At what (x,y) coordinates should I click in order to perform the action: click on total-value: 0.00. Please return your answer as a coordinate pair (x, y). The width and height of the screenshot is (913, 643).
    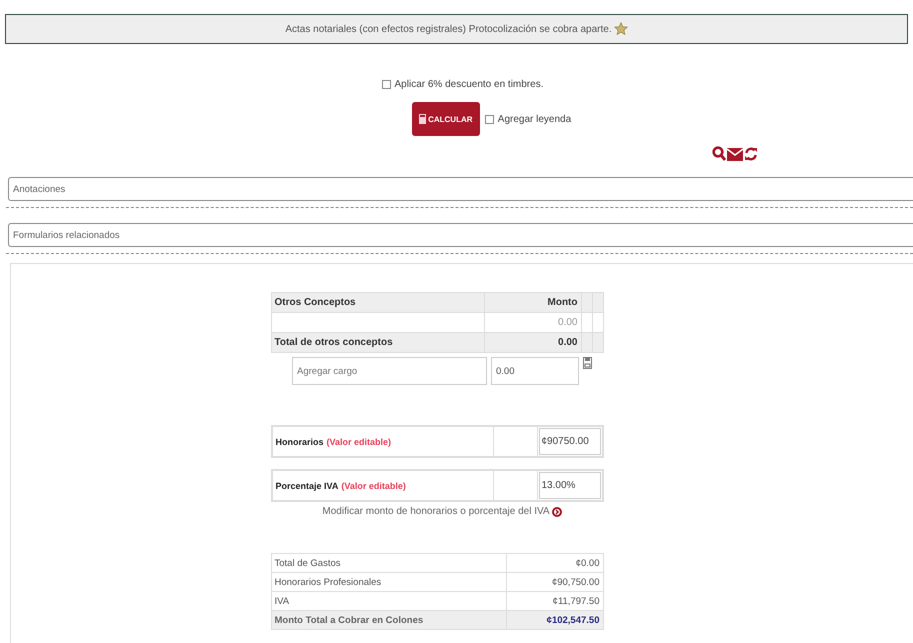
    Looking at the image, I should click on (532, 342).